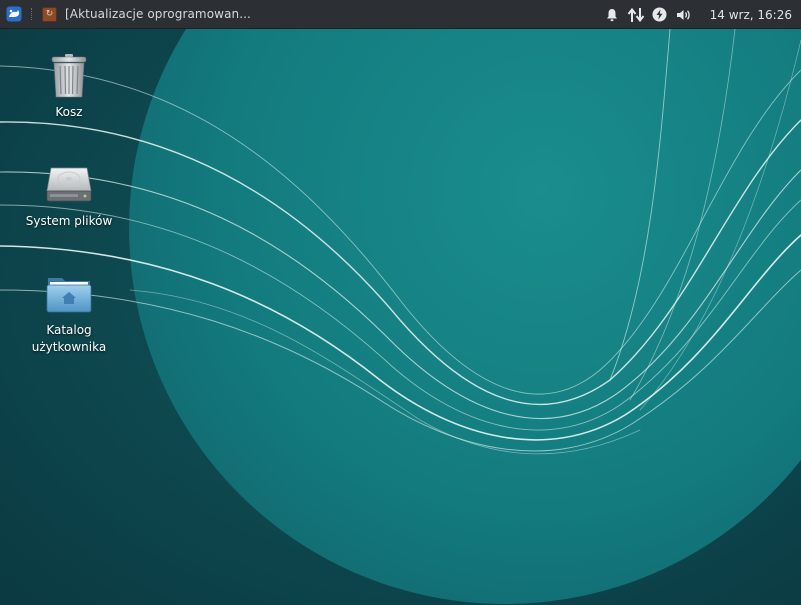 Image resolution: width=801 pixels, height=605 pixels. What do you see at coordinates (69, 112) in the screenshot?
I see `desktop-icon-label: Kosz` at bounding box center [69, 112].